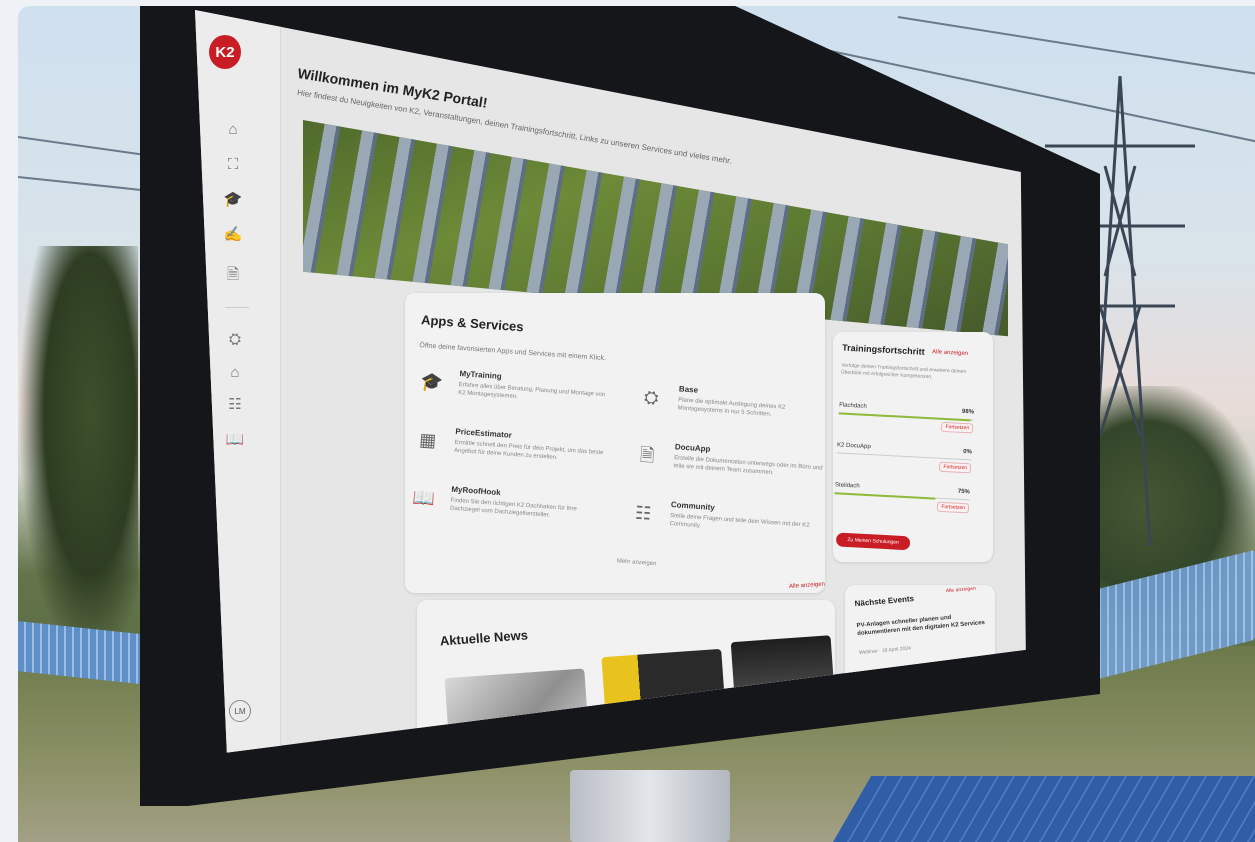 This screenshot has height=842, width=1255. I want to click on service-name: MyTraining, so click(480, 375).